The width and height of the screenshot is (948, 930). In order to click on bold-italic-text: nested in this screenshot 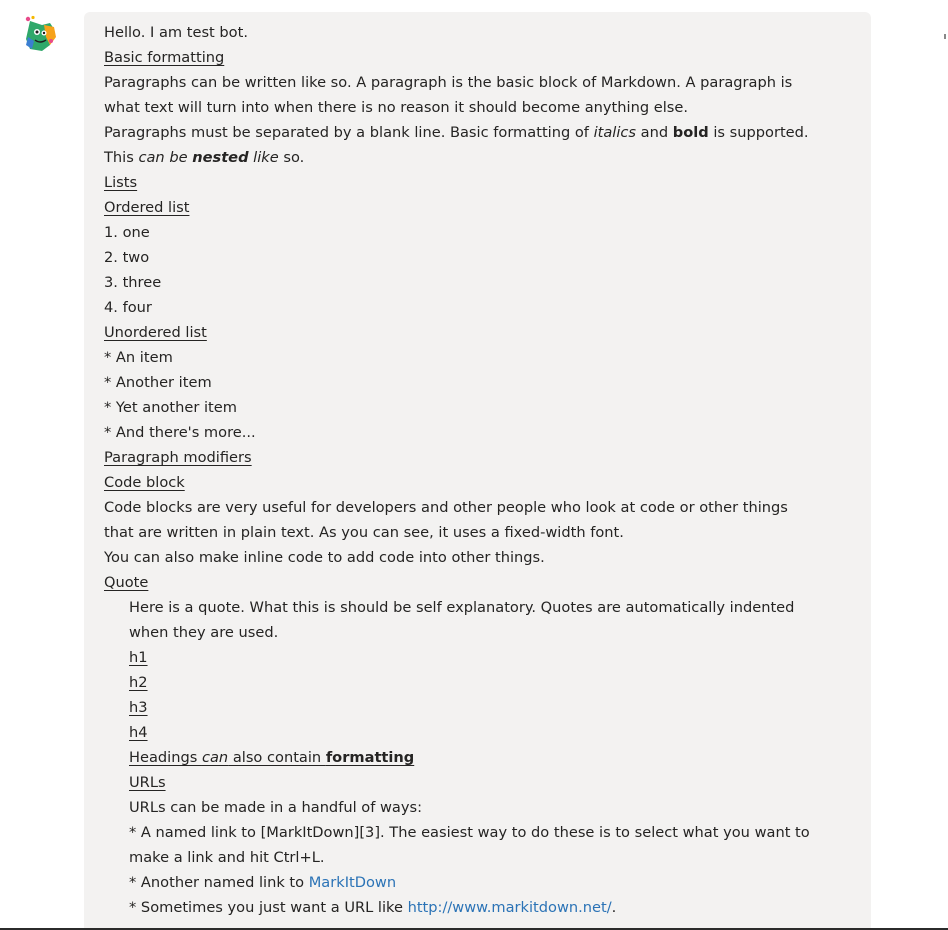, I will do `click(220, 157)`.